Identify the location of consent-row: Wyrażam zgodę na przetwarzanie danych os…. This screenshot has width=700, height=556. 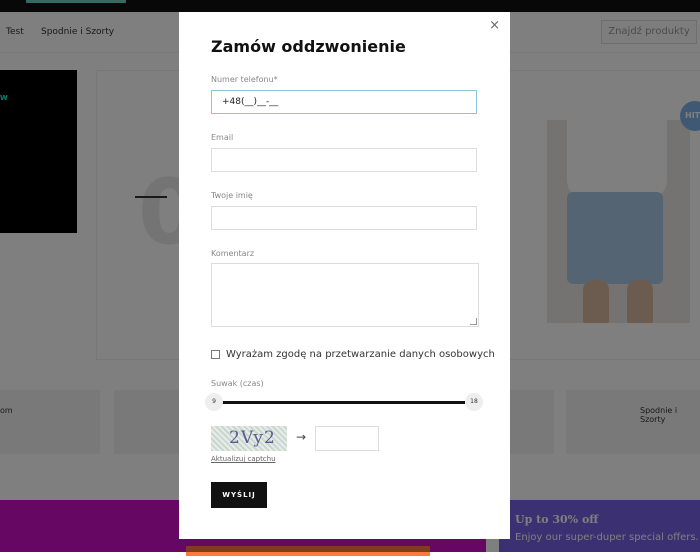
(353, 354).